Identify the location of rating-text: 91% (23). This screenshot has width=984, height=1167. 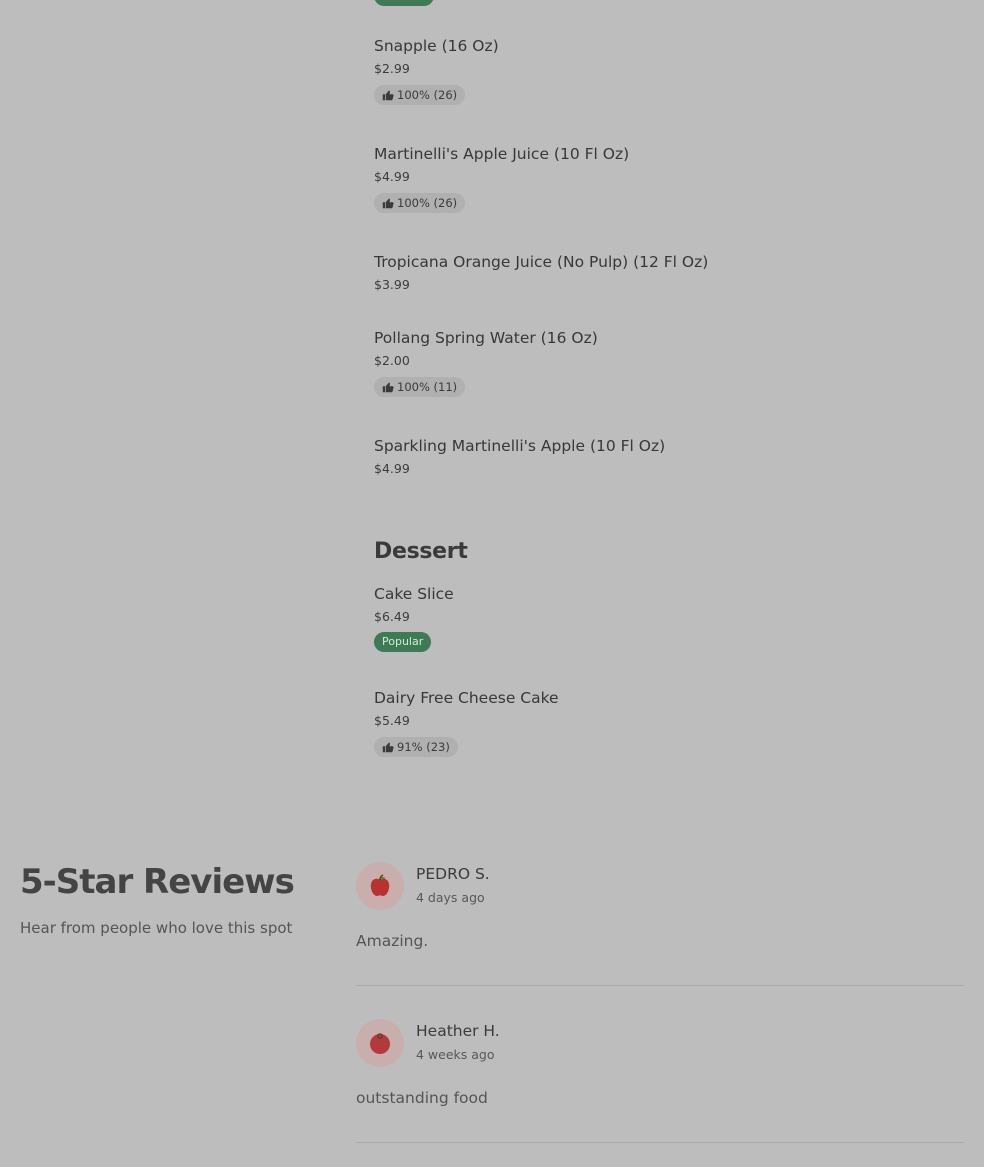
(423, 747).